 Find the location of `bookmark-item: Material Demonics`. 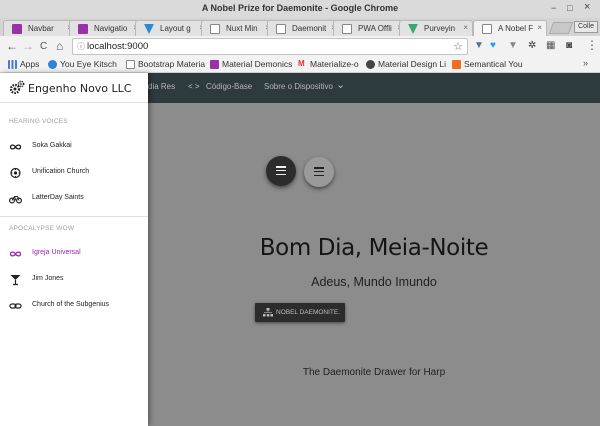

bookmark-item: Material Demonics is located at coordinates (251, 64).